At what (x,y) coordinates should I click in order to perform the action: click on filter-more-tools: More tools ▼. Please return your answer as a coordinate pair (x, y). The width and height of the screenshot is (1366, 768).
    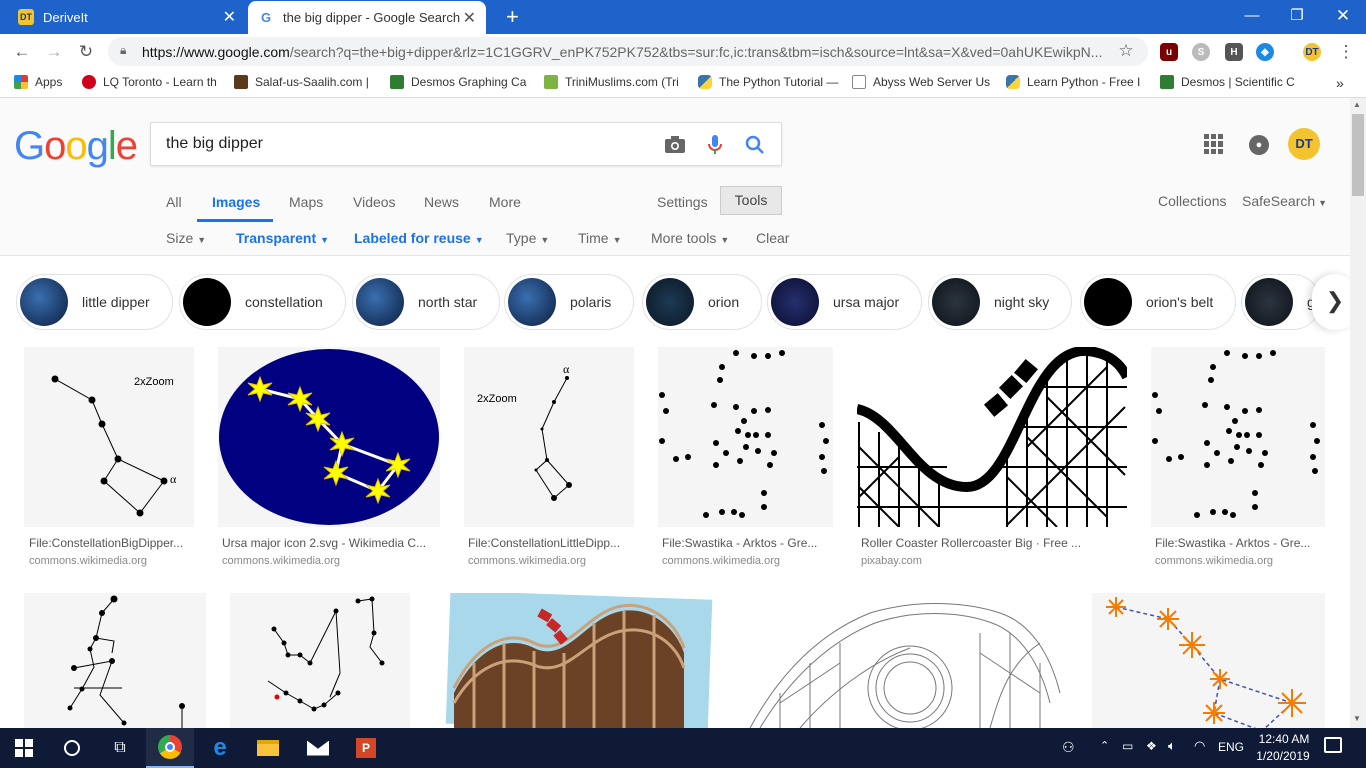
    Looking at the image, I should click on (690, 238).